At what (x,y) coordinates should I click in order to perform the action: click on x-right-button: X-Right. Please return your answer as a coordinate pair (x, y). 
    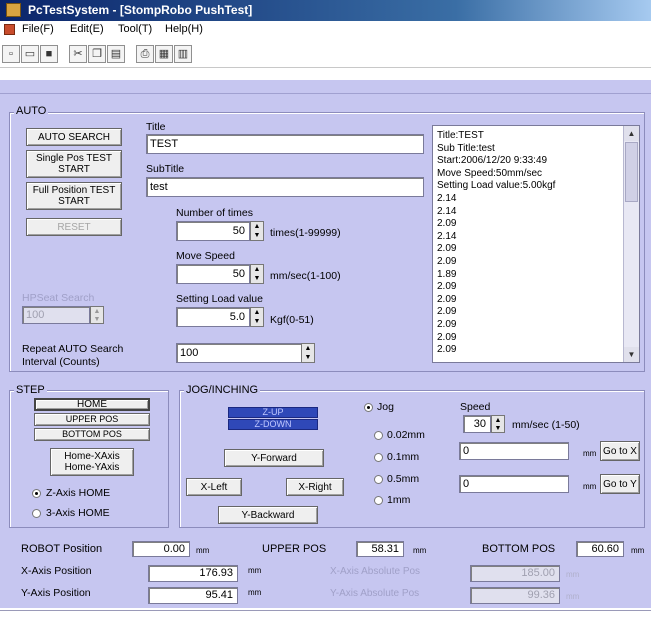
    Looking at the image, I should click on (315, 487).